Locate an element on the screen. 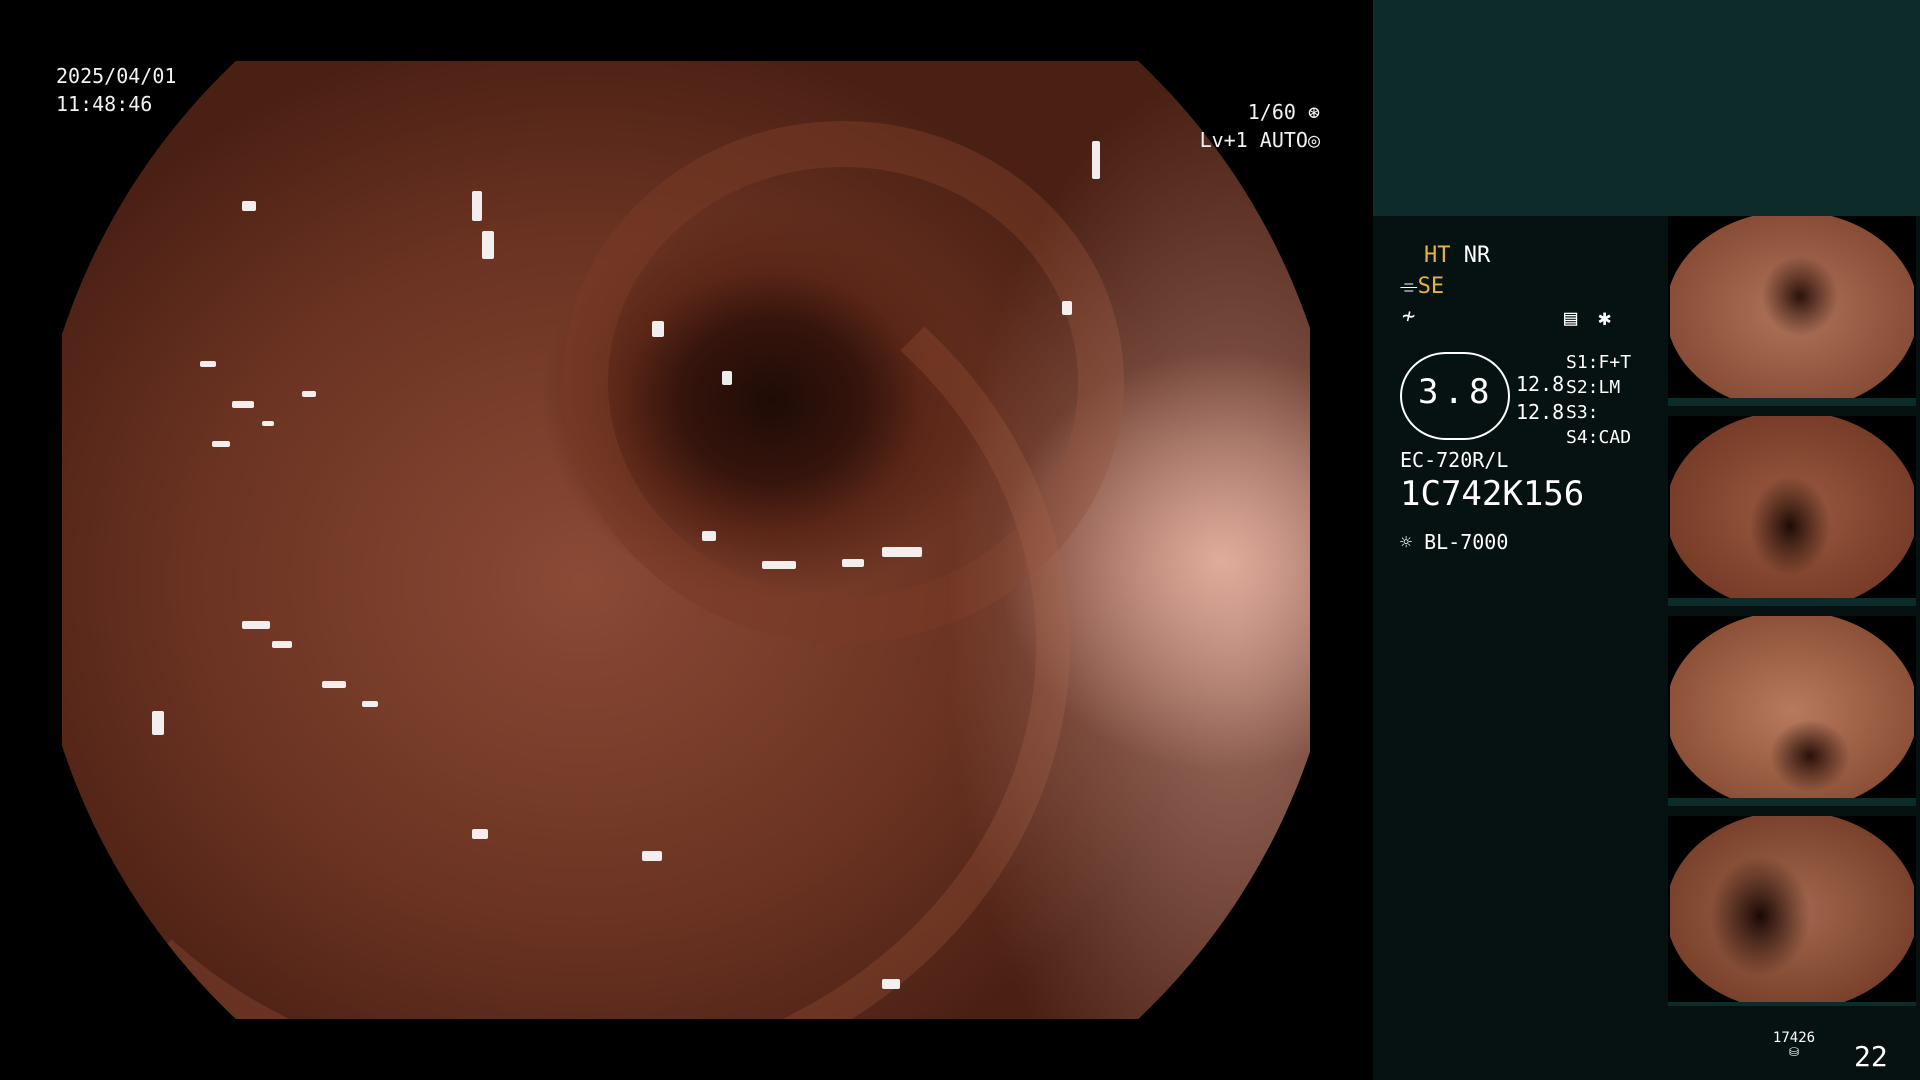 The height and width of the screenshot is (1080, 1920). storage-indicator: 17426 ⛁ is located at coordinates (1794, 1044).